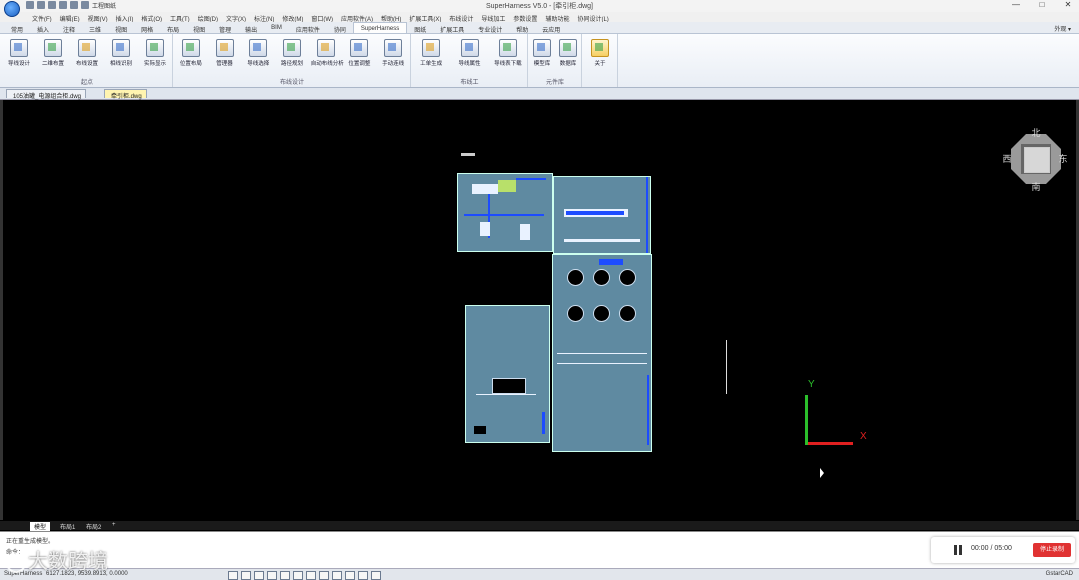  I want to click on tool-label: 导线选择, so click(258, 64).